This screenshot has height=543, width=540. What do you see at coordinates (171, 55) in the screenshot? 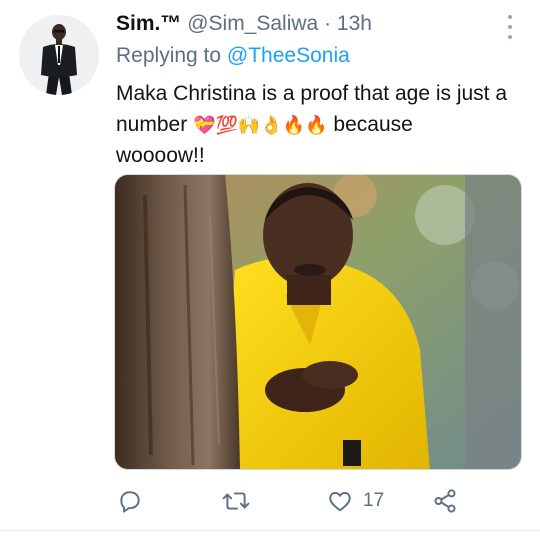
I see `replying-prefix: Replying to` at bounding box center [171, 55].